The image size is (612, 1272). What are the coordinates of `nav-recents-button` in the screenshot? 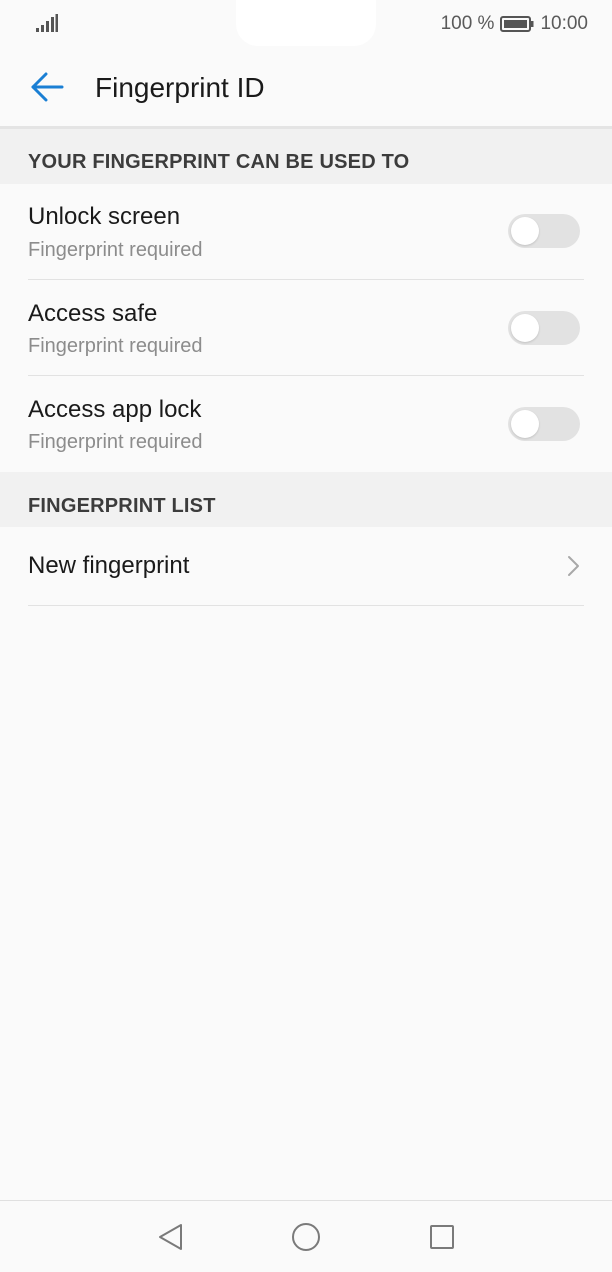 It's located at (442, 1237).